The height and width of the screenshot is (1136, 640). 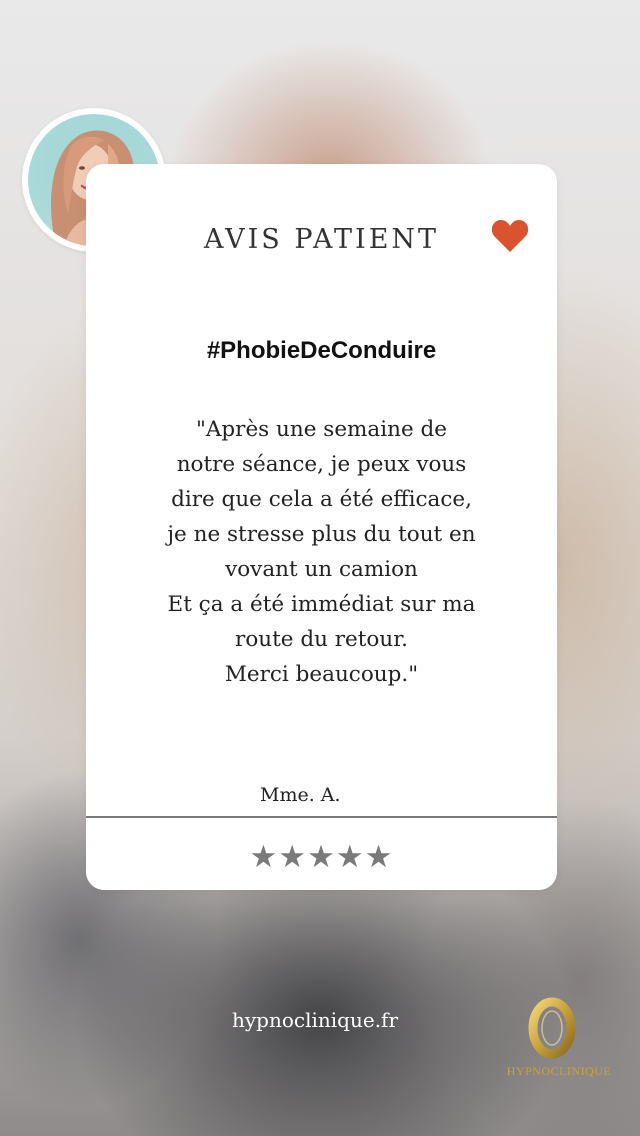 I want to click on quote-line: Et ça a été immédiat sur ma, so click(x=321, y=604).